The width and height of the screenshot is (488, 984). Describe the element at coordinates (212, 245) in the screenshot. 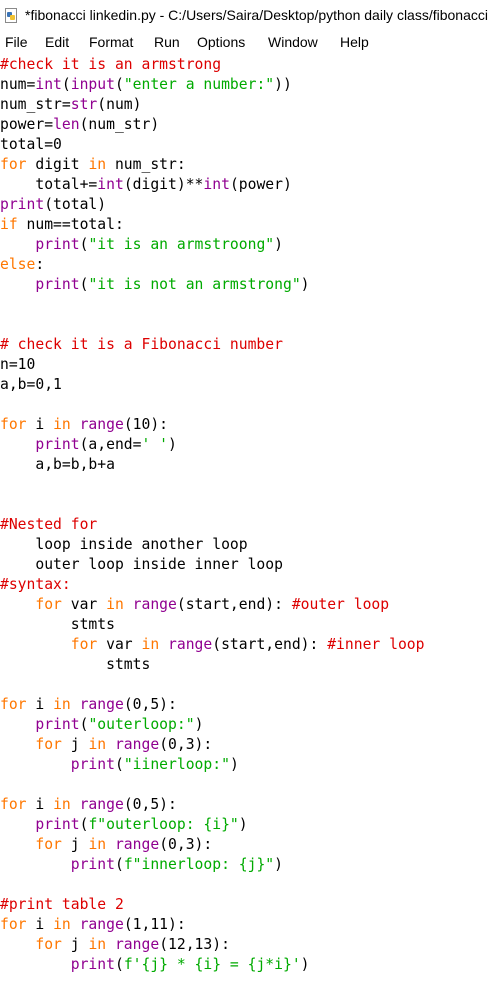

I see `code-line: print("it is an armstroong")` at that location.